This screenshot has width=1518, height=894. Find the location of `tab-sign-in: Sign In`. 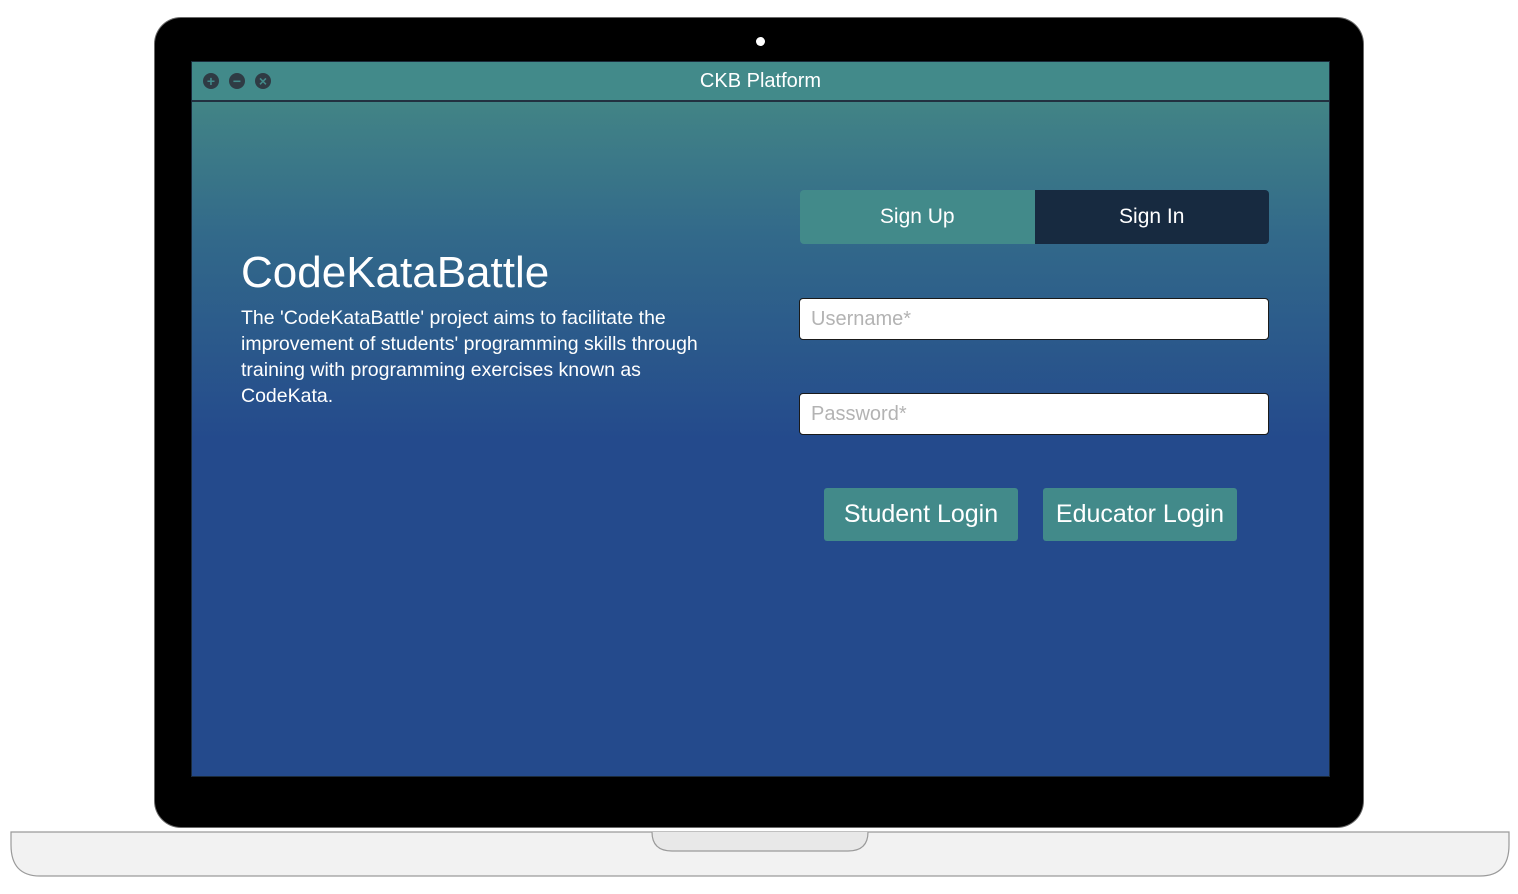

tab-sign-in: Sign In is located at coordinates (1151, 217).